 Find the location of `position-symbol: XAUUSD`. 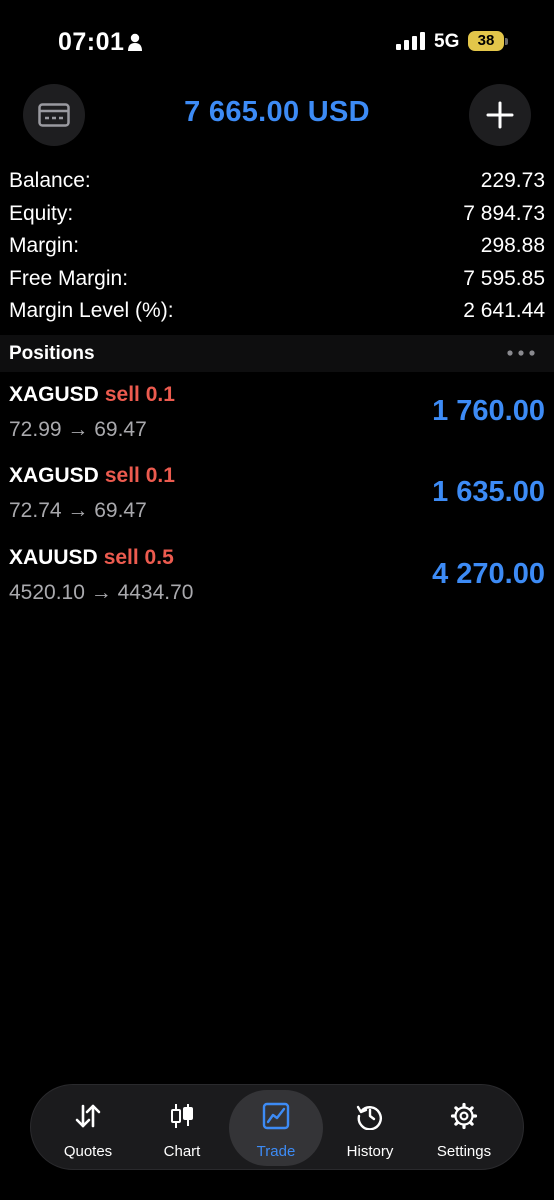

position-symbol: XAUUSD is located at coordinates (53, 557).